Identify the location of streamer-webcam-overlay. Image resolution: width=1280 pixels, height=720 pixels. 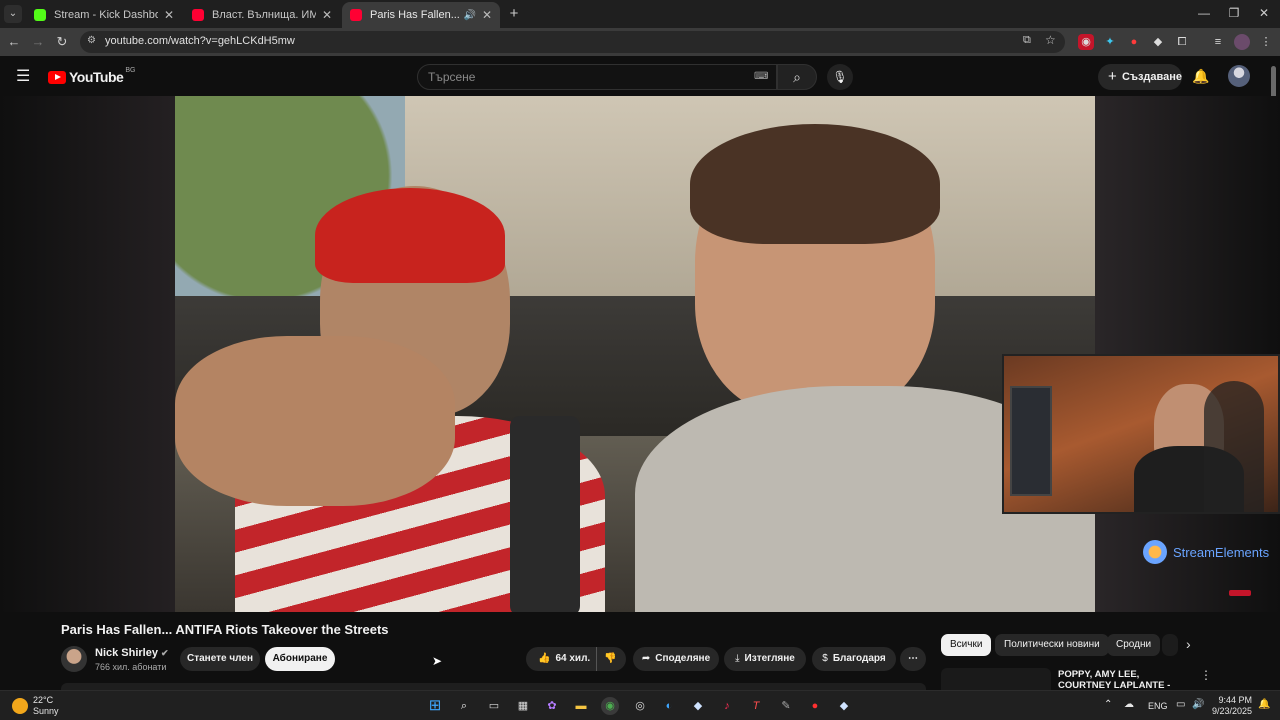
(1141, 434).